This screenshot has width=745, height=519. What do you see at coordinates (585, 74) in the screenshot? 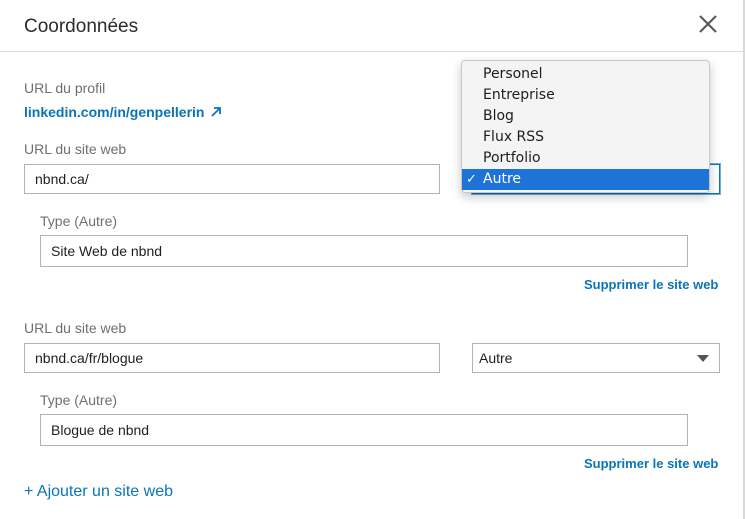
I see `dropdown-option: Personel` at bounding box center [585, 74].